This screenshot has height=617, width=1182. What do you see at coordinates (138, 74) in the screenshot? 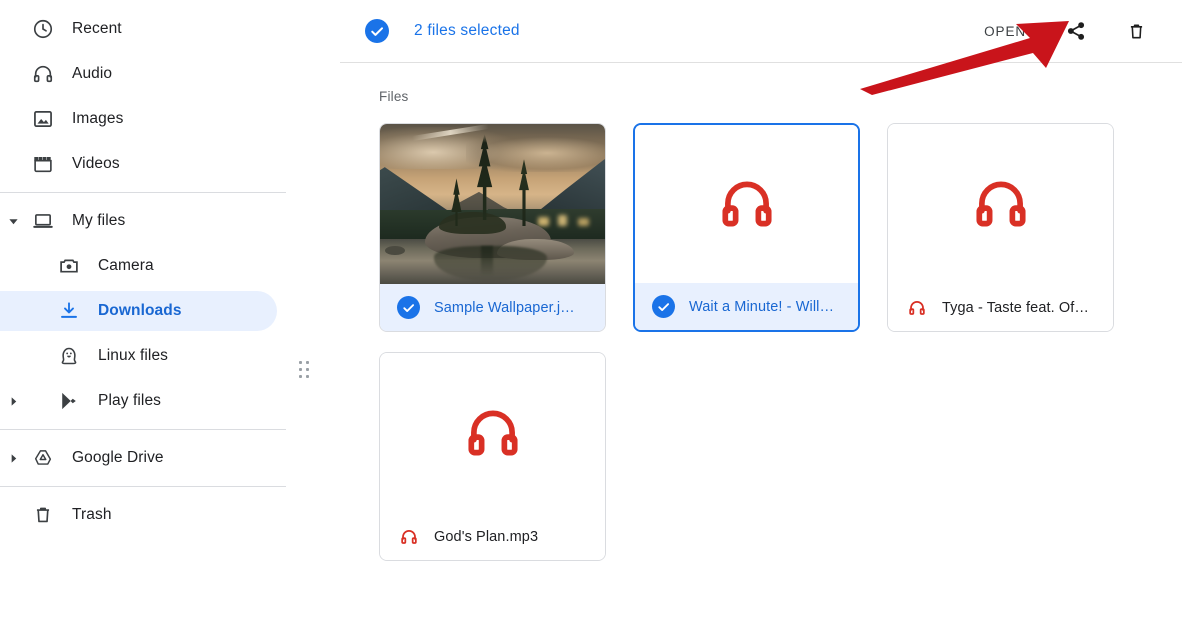
I see `sidebar-item-audio: Audio` at bounding box center [138, 74].